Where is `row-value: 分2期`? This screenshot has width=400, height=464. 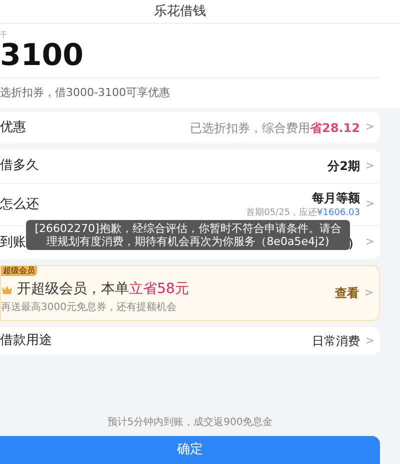
row-value: 分2期 is located at coordinates (344, 166).